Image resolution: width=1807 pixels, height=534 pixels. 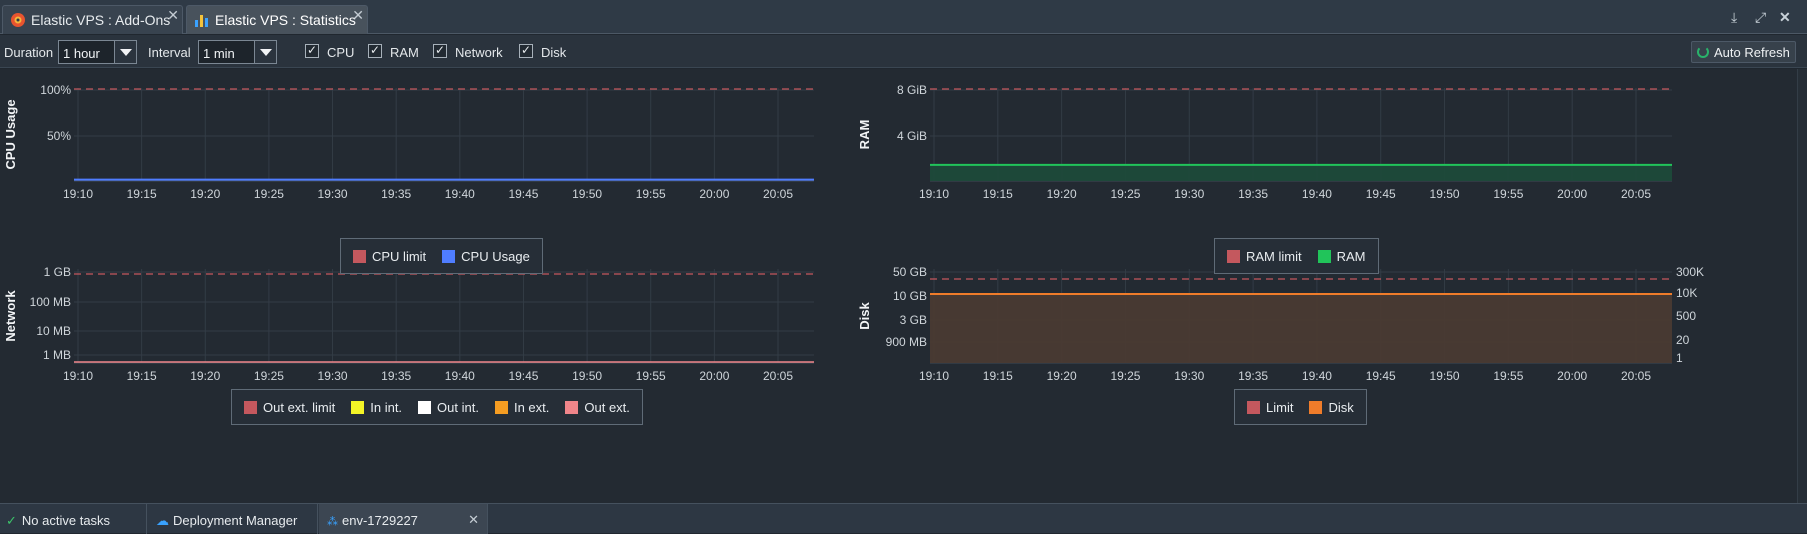 What do you see at coordinates (11, 520) in the screenshot?
I see `check-icon: ✓` at bounding box center [11, 520].